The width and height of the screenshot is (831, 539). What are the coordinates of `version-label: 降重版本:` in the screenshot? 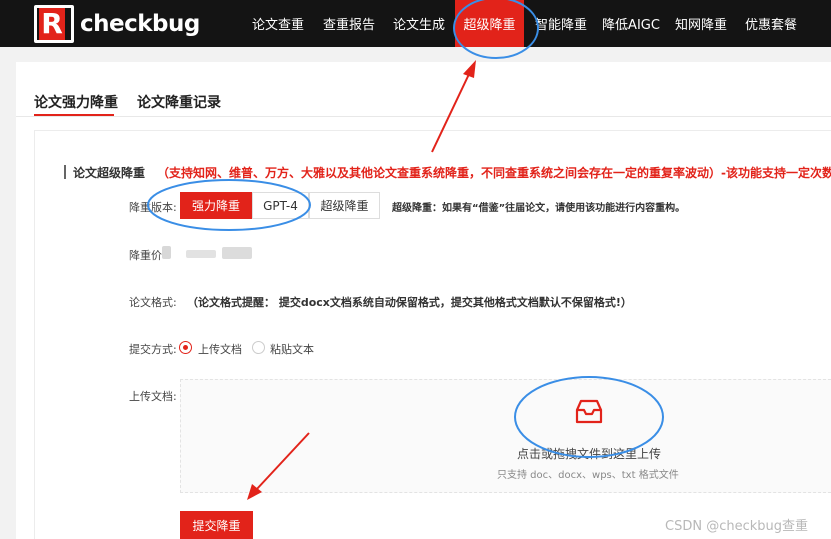 It's located at (153, 207).